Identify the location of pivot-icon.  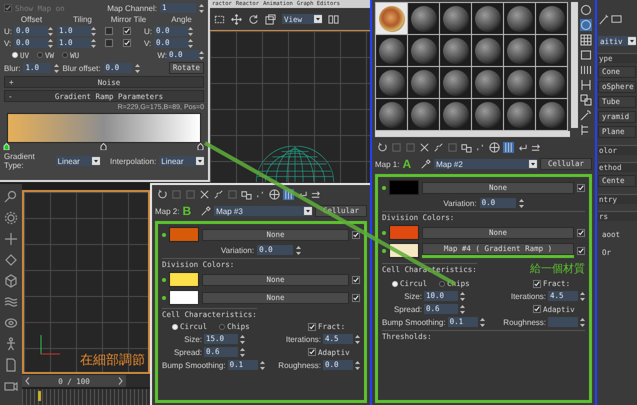
(333, 19).